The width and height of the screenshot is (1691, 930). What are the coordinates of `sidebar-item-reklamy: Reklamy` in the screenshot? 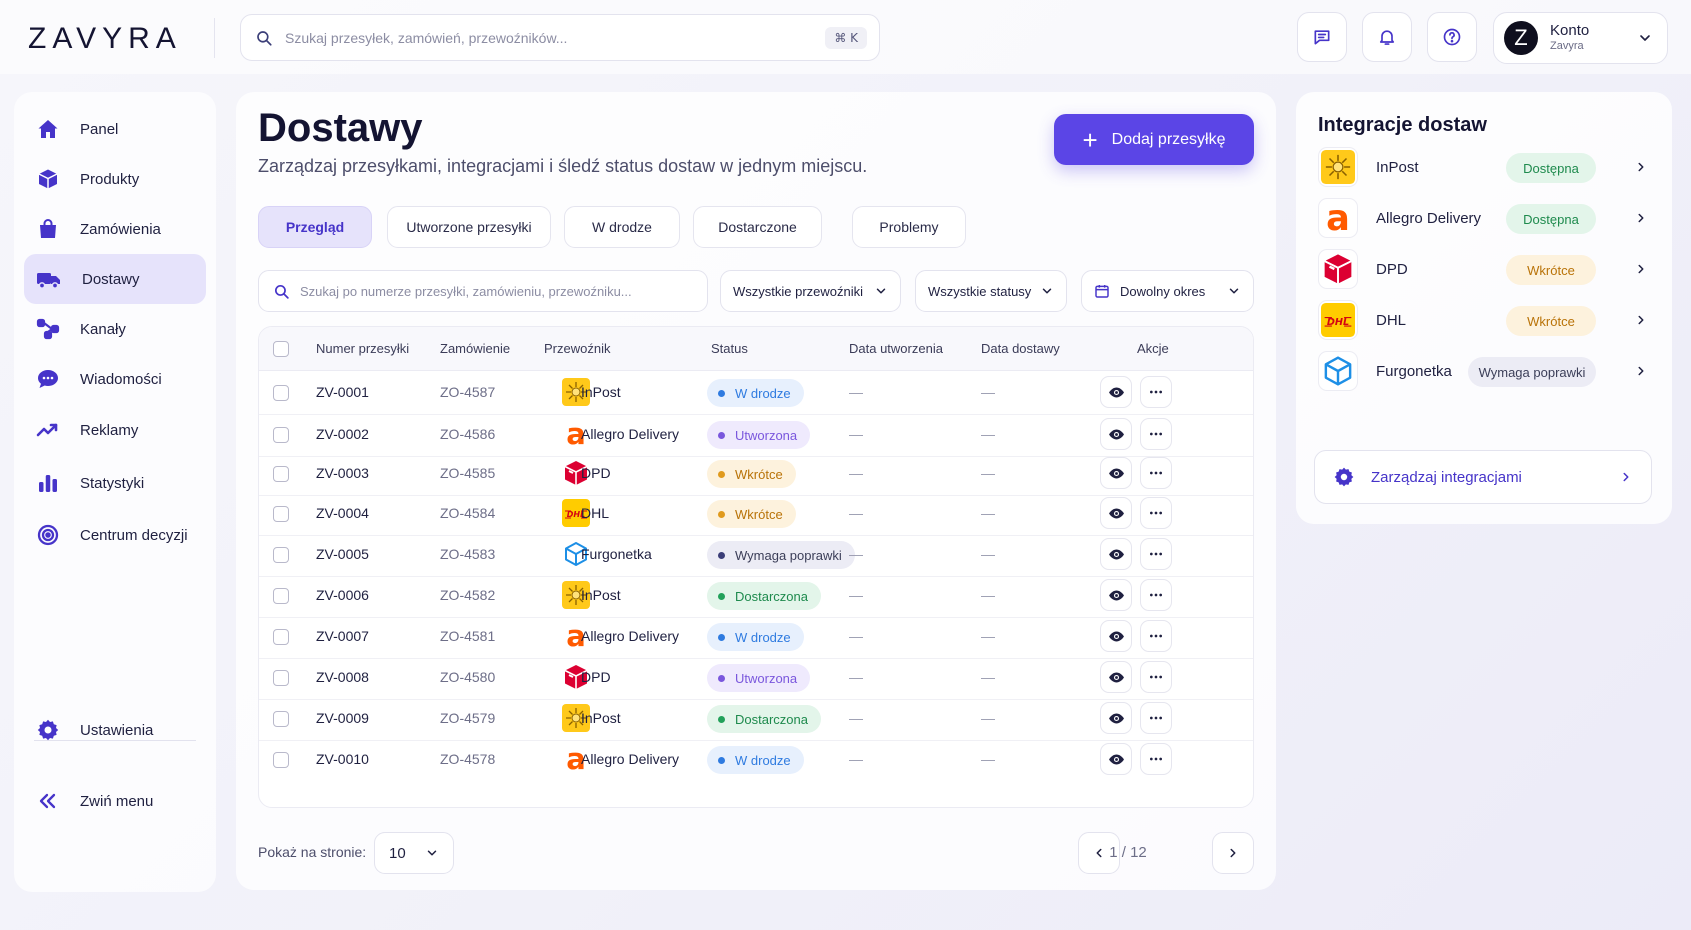 It's located at (115, 430).